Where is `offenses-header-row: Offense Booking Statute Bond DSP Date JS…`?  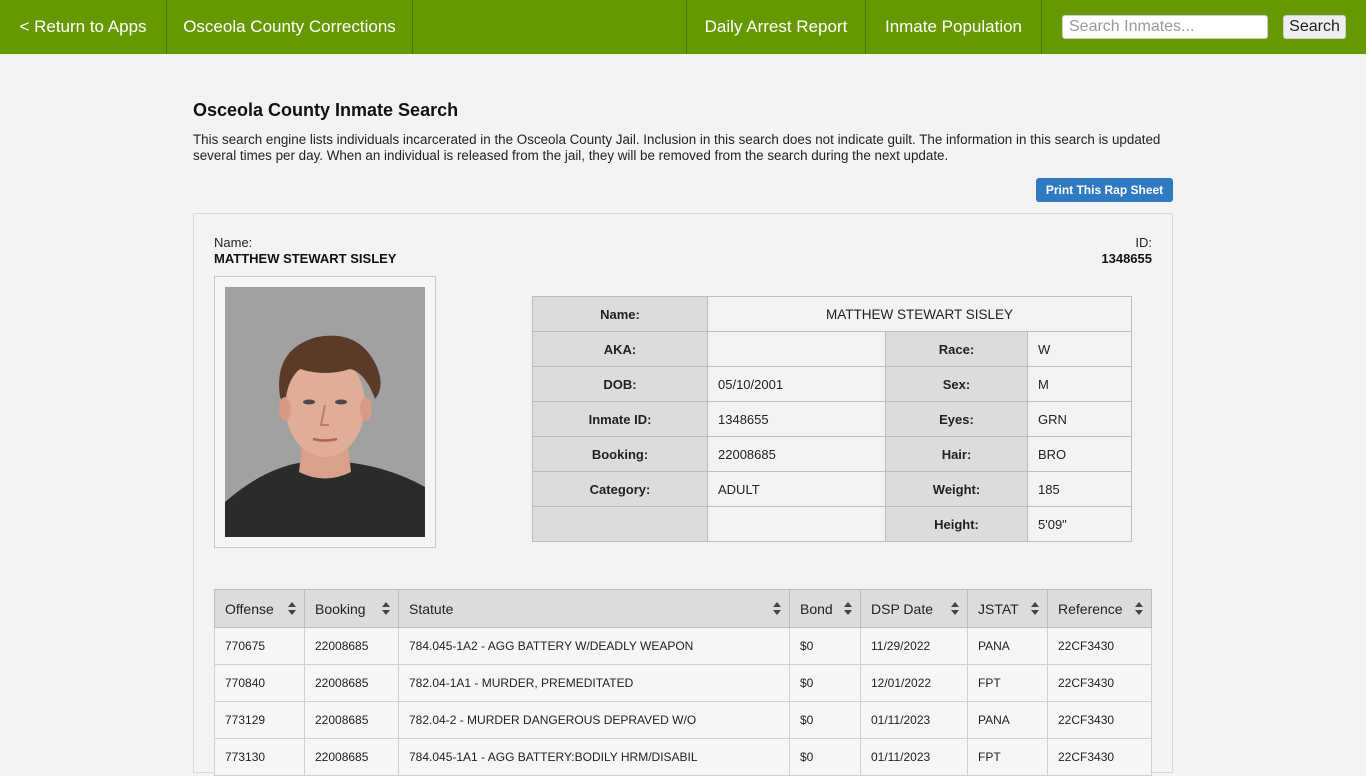
offenses-header-row: Offense Booking Statute Bond DSP Date JS… is located at coordinates (683, 608).